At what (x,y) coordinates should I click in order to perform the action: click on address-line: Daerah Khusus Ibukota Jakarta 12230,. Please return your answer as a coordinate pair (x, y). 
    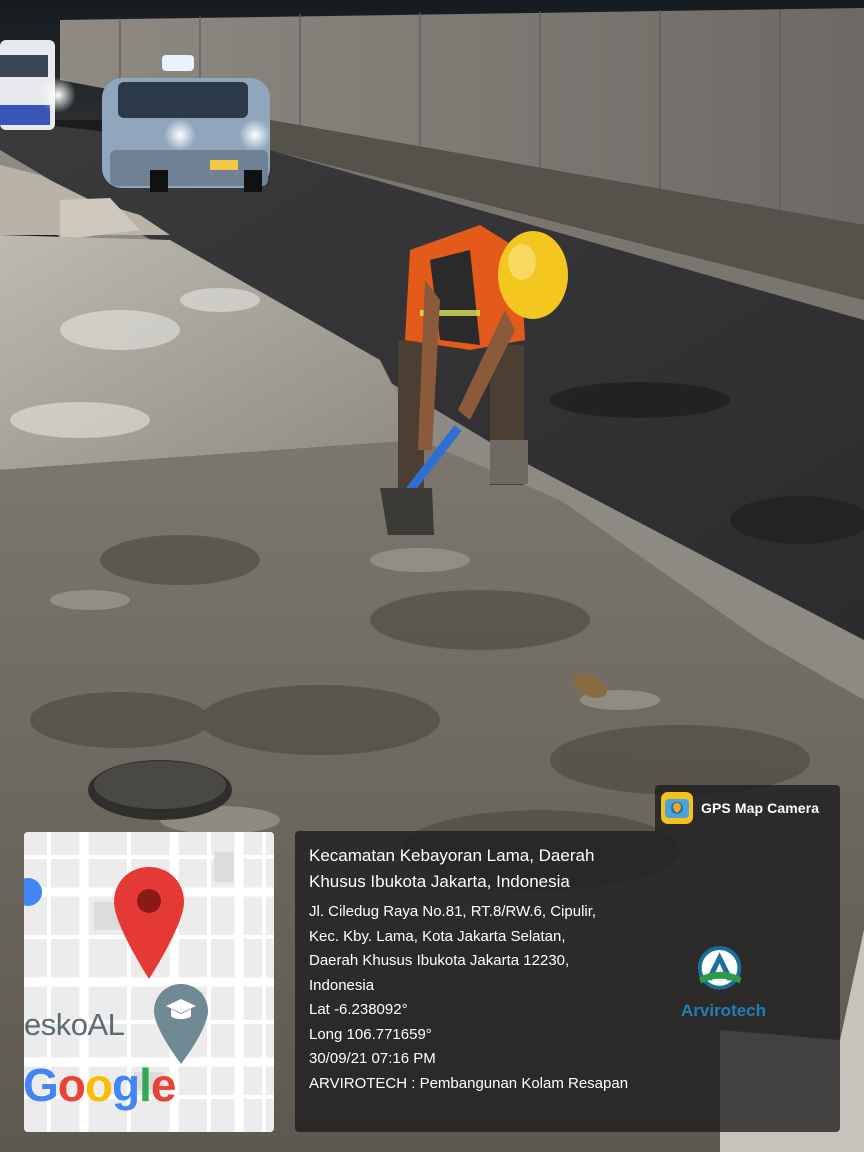
    Looking at the image, I should click on (439, 960).